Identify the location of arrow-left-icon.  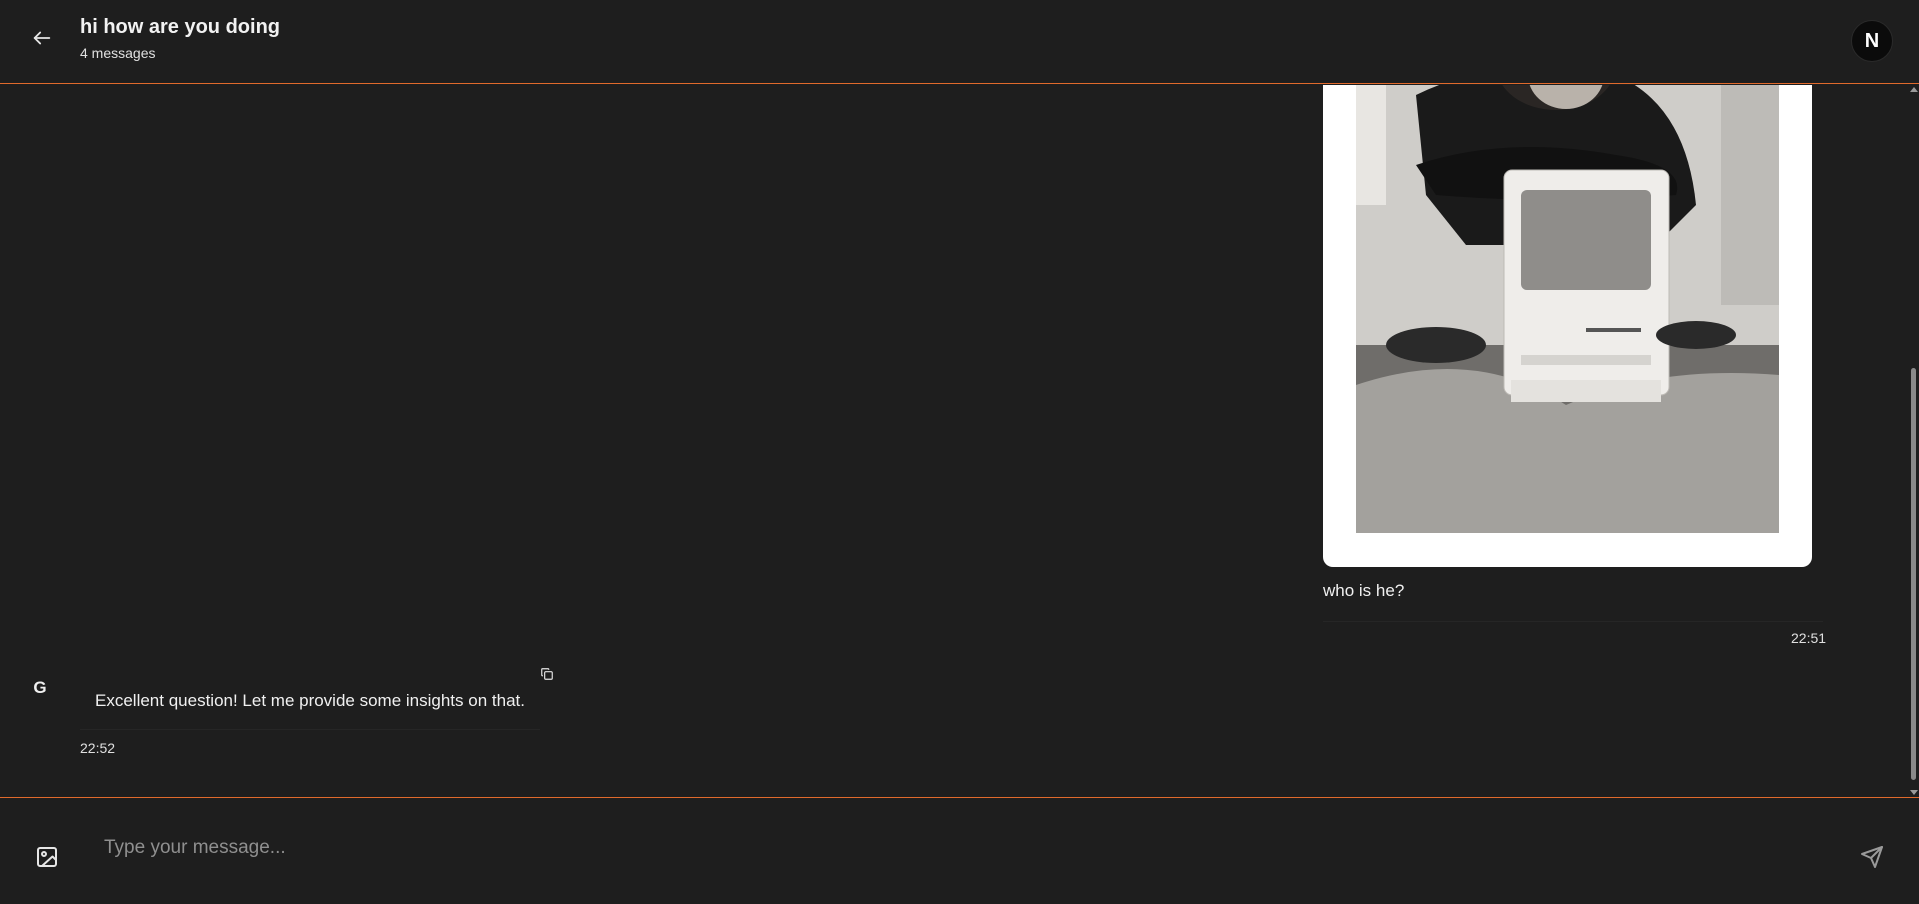
(42, 38).